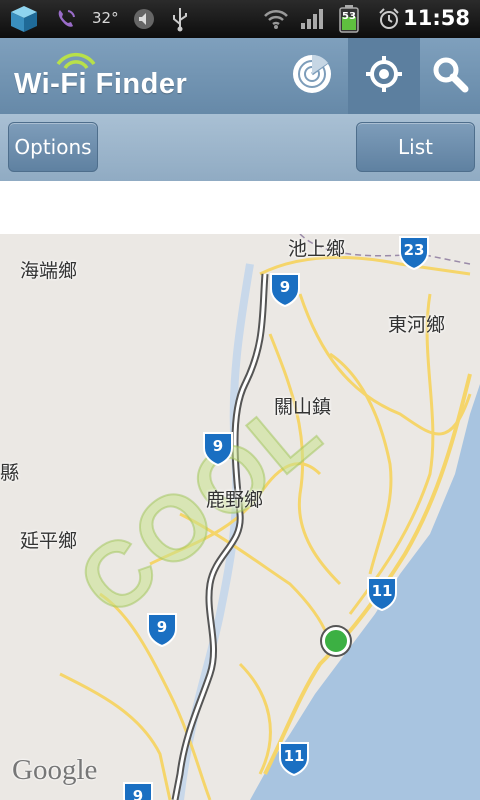  Describe the element at coordinates (240, 19) in the screenshot. I see `status-bar: 32° 53 11:58` at that location.